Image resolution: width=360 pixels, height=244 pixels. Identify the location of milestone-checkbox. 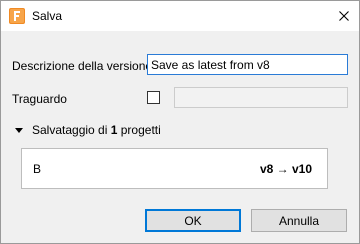
(153, 97).